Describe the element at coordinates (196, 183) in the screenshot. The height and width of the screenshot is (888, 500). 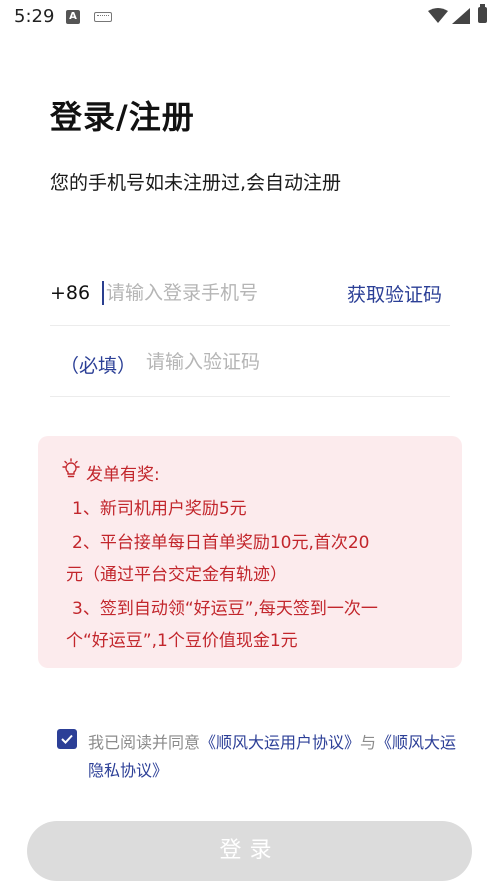
I see `page-subtitle: 您的手机号如未注册过,会自动注册` at that location.